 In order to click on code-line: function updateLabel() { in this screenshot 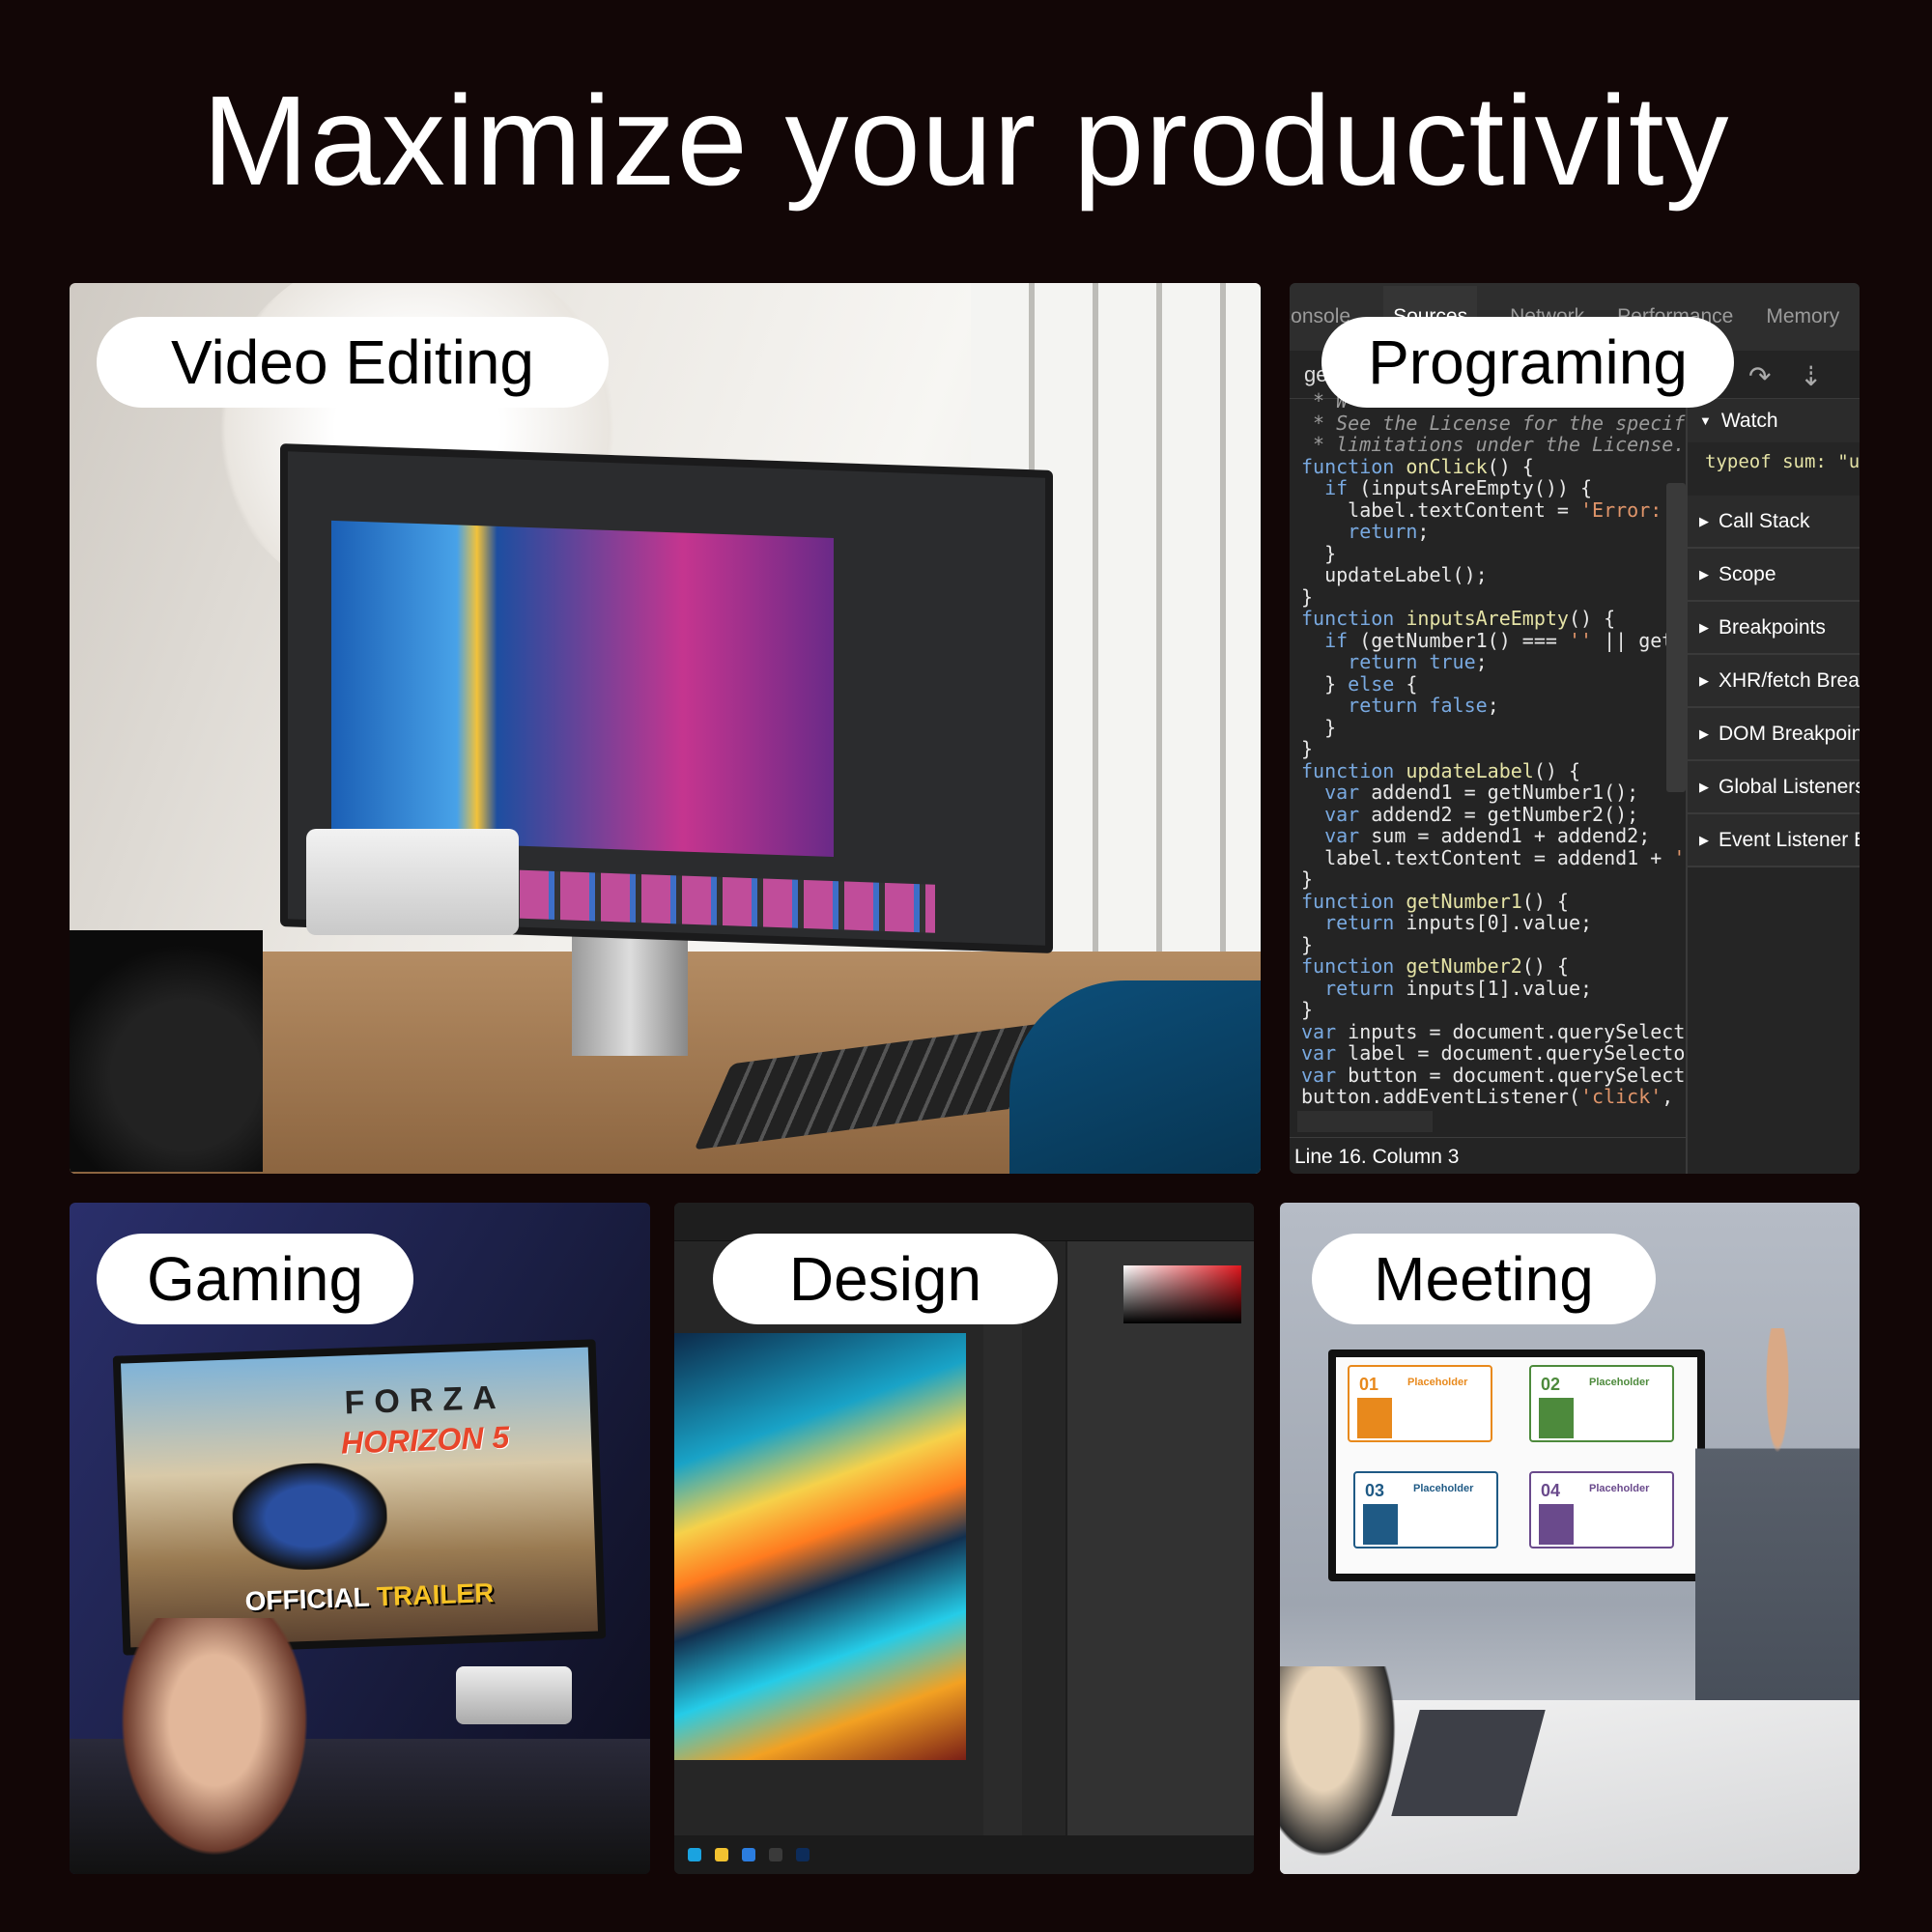, I will do `click(1440, 770)`.